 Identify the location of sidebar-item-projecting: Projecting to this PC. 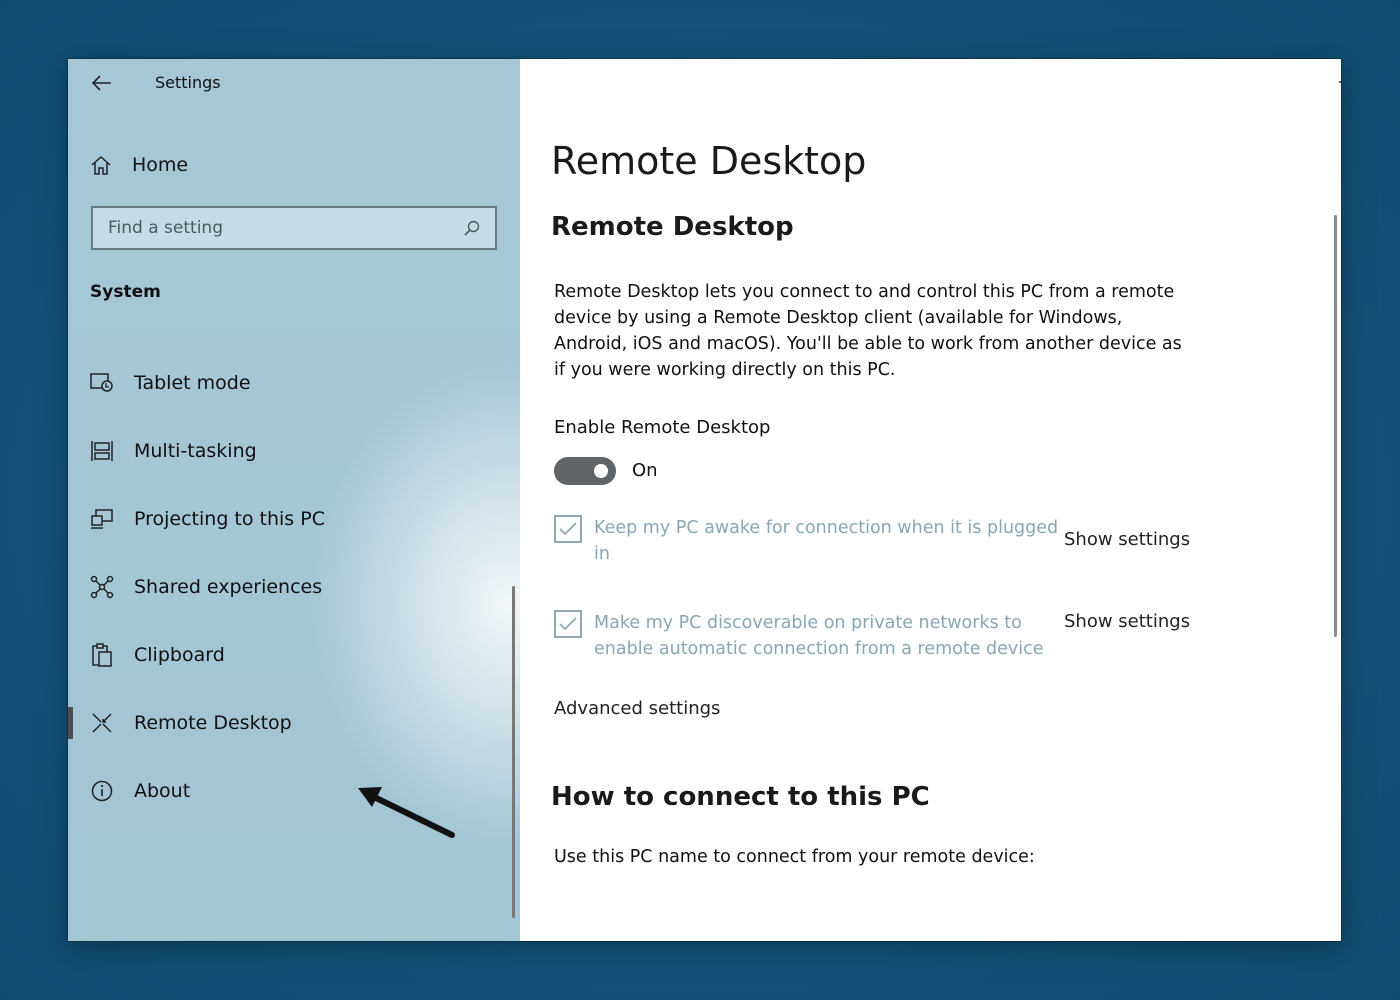
(293, 519).